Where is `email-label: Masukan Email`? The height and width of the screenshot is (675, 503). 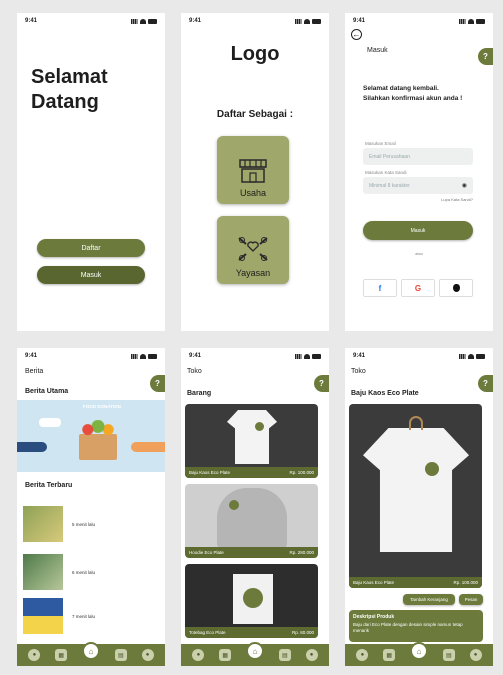 email-label: Masukan Email is located at coordinates (380, 143).